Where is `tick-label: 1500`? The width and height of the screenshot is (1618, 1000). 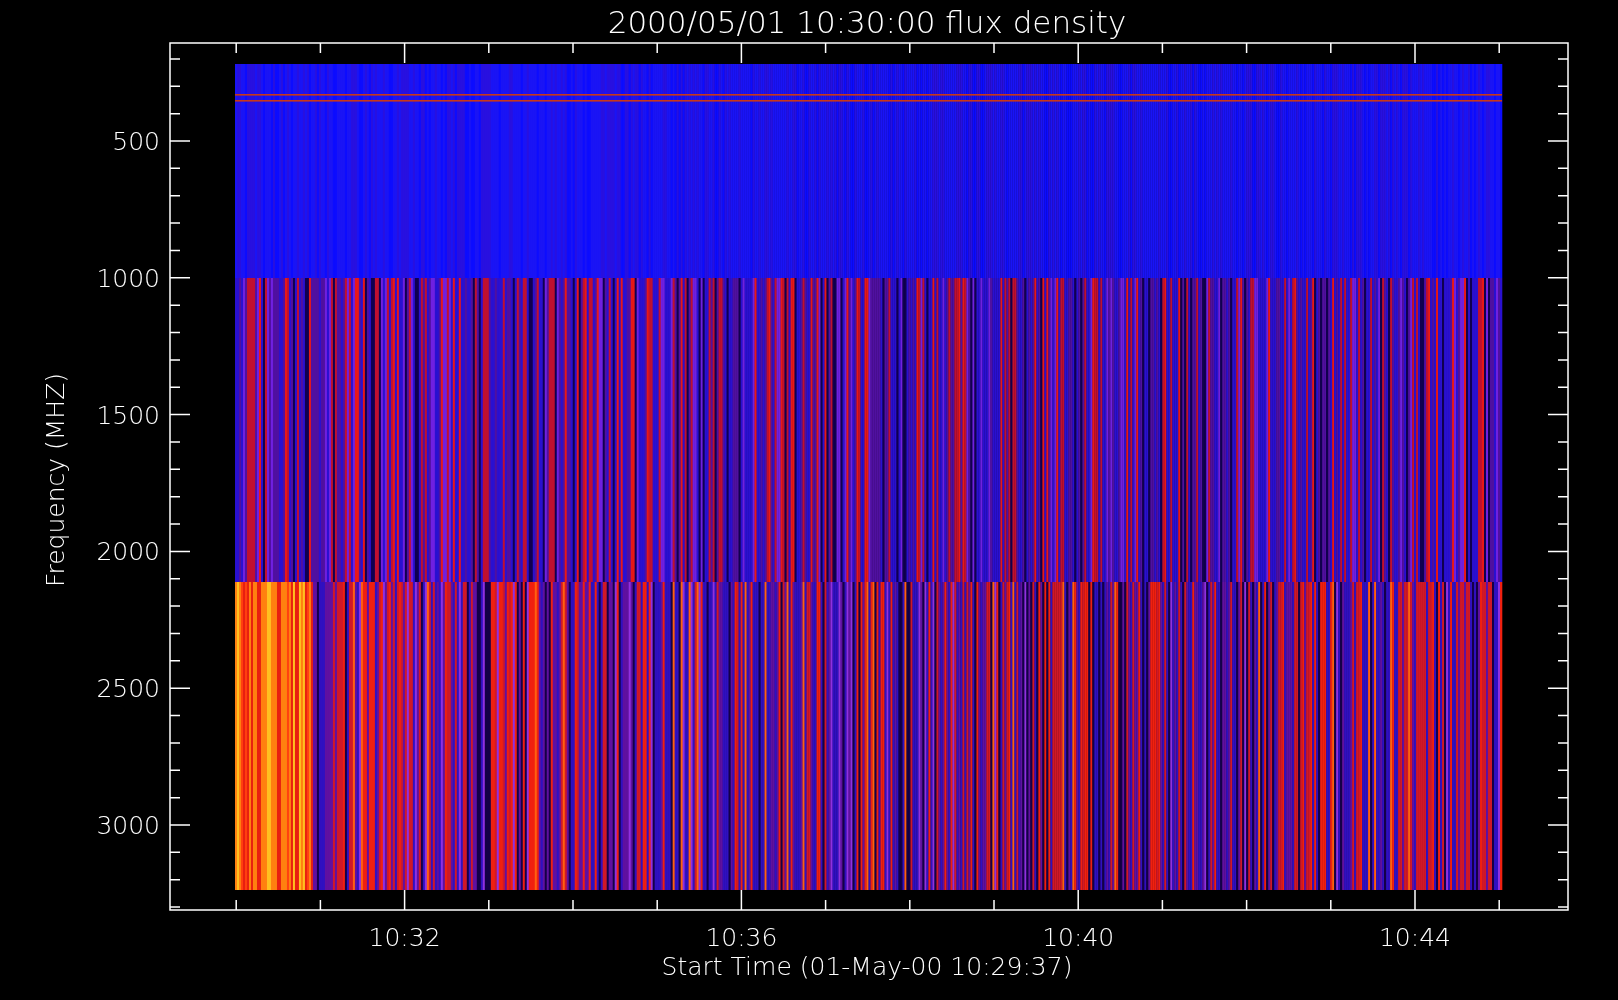 tick-label: 1500 is located at coordinates (128, 415).